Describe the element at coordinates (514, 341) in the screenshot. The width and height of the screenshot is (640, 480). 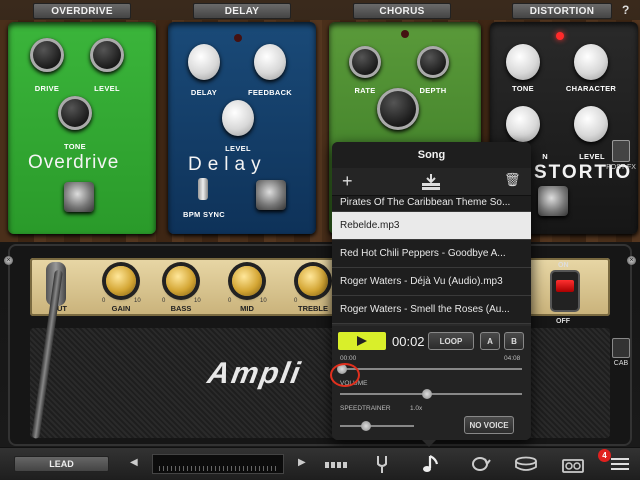
I see `loop-b-button: B` at that location.